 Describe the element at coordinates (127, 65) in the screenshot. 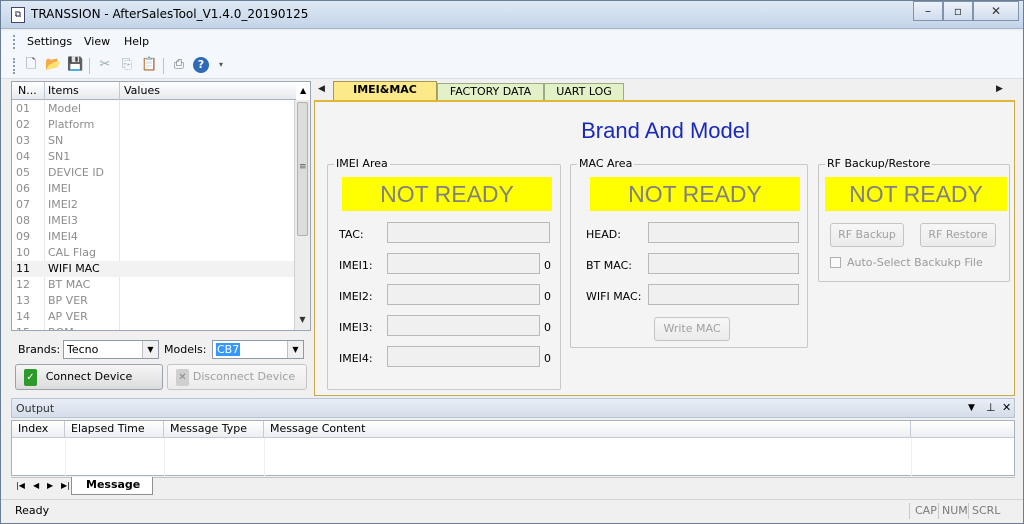

I see `copy-icon: ⎘` at that location.